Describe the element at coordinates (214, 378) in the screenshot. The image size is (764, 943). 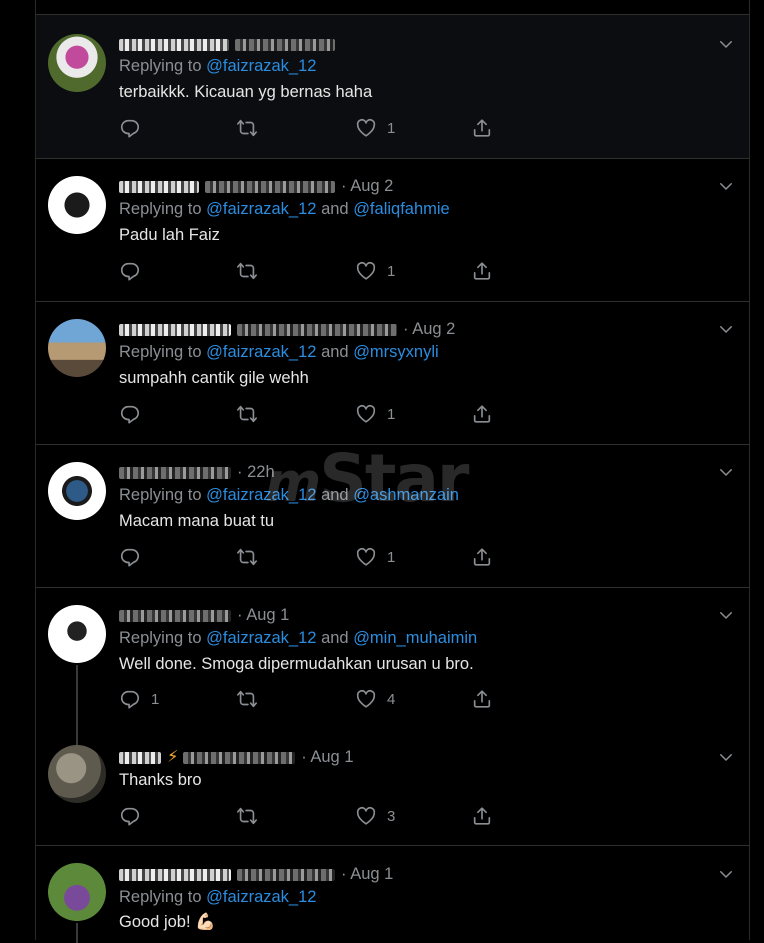
I see `tweet-text: sumpahh cantik gile wehh` at that location.